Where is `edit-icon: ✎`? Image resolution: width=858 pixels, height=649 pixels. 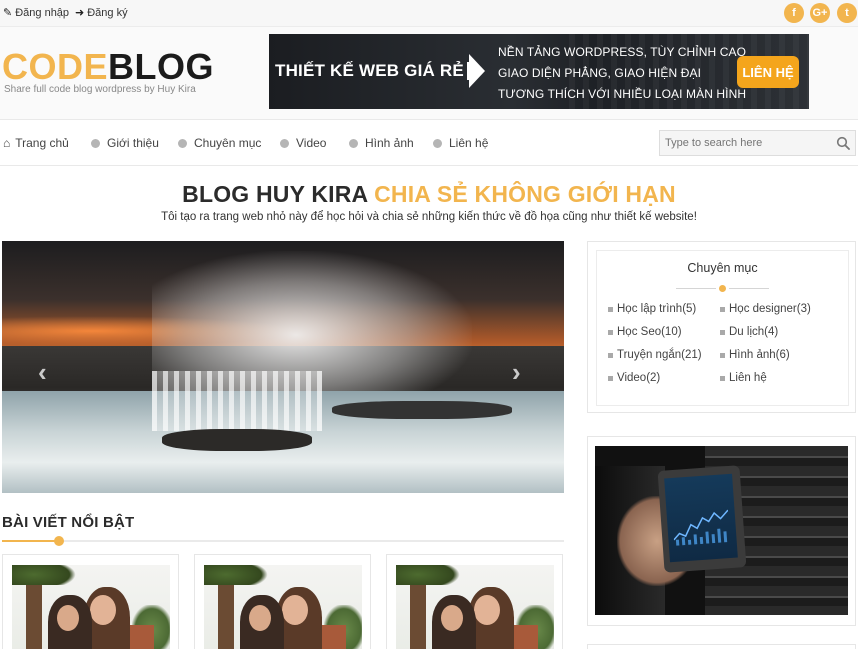
edit-icon: ✎ is located at coordinates (8, 13).